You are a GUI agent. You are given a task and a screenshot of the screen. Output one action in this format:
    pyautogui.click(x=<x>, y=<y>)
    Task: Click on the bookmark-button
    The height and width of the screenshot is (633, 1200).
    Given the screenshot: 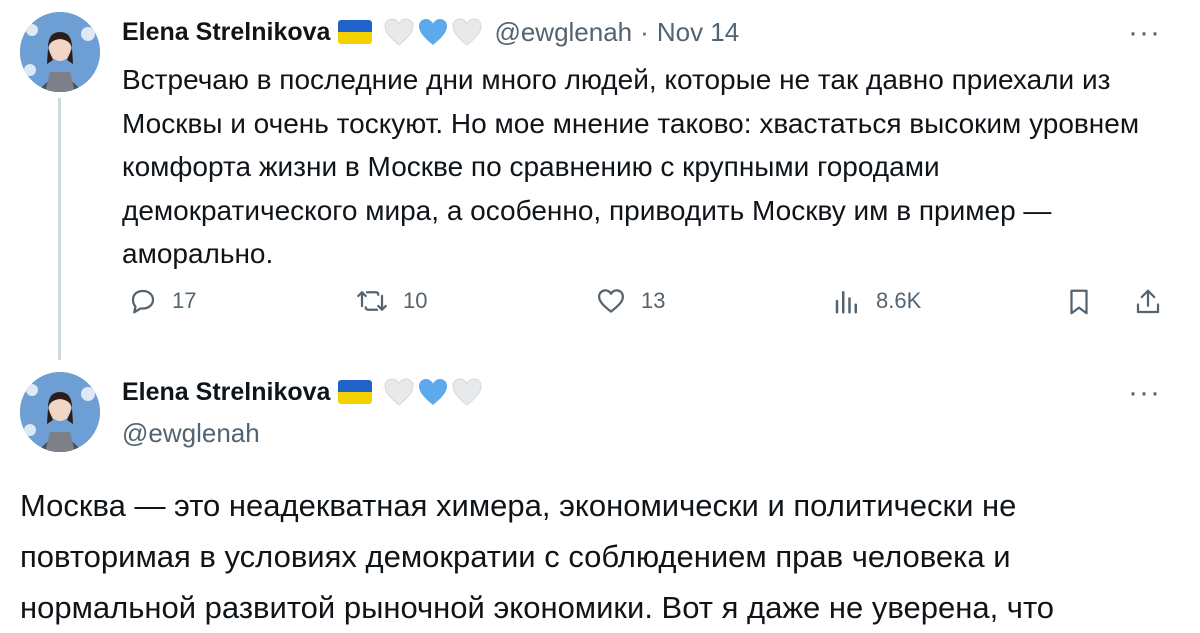 What is the action you would take?
    pyautogui.click(x=1079, y=302)
    